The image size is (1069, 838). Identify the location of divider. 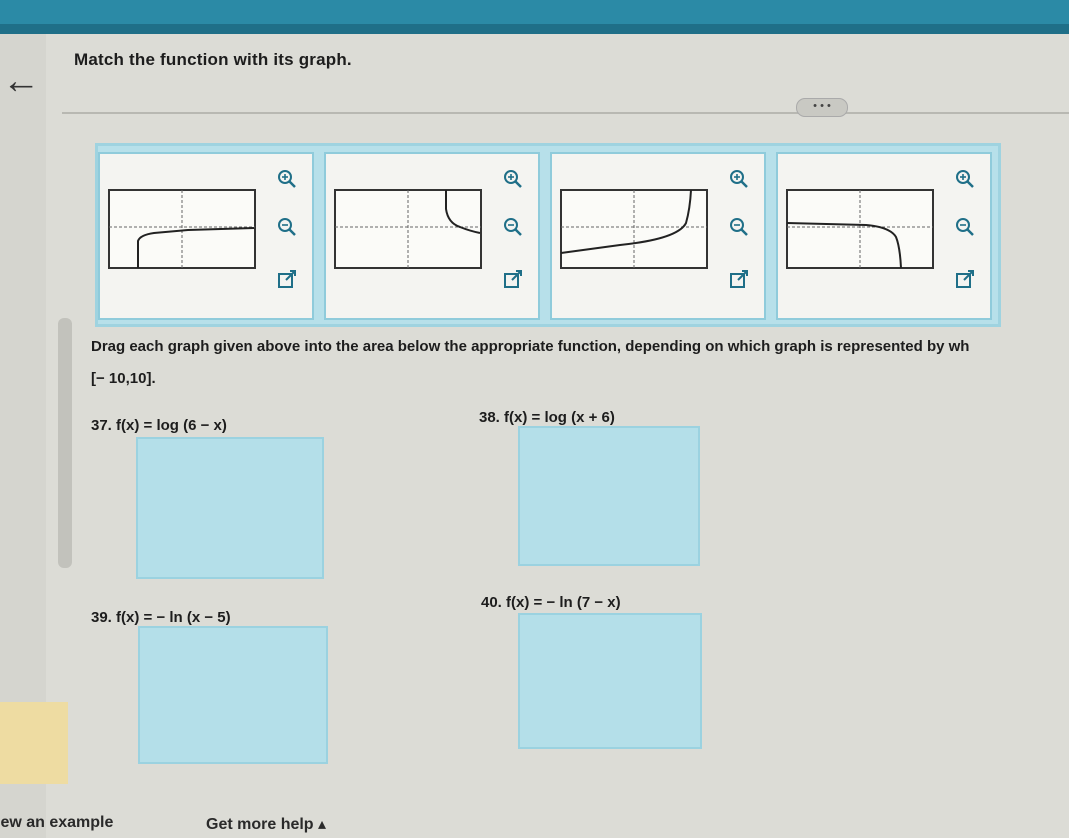
(565, 113).